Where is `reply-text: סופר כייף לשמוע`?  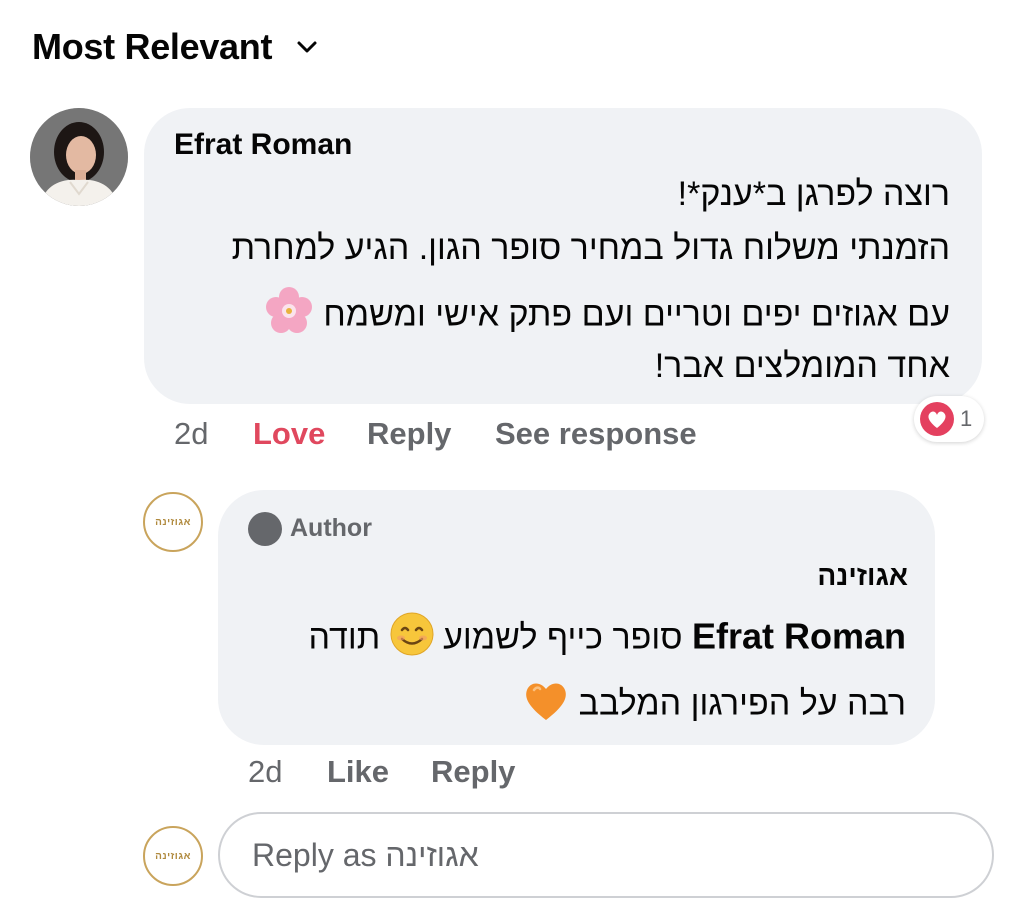 reply-text: סופר כייף לשמוע is located at coordinates (563, 637).